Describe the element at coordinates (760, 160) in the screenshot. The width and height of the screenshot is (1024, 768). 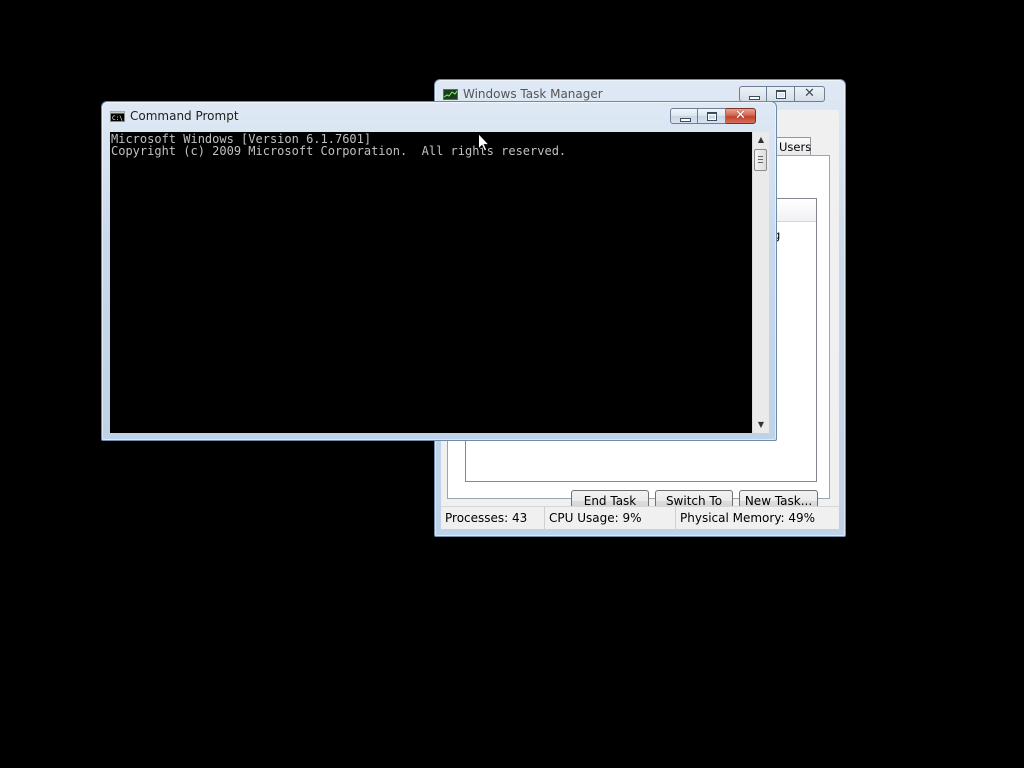
I see `scroll-thumb` at that location.